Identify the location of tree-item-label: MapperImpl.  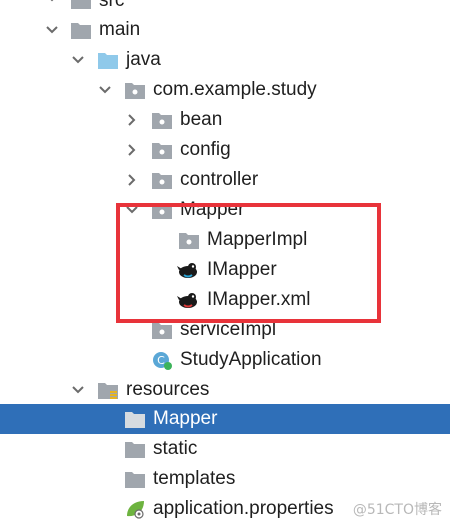
(257, 239).